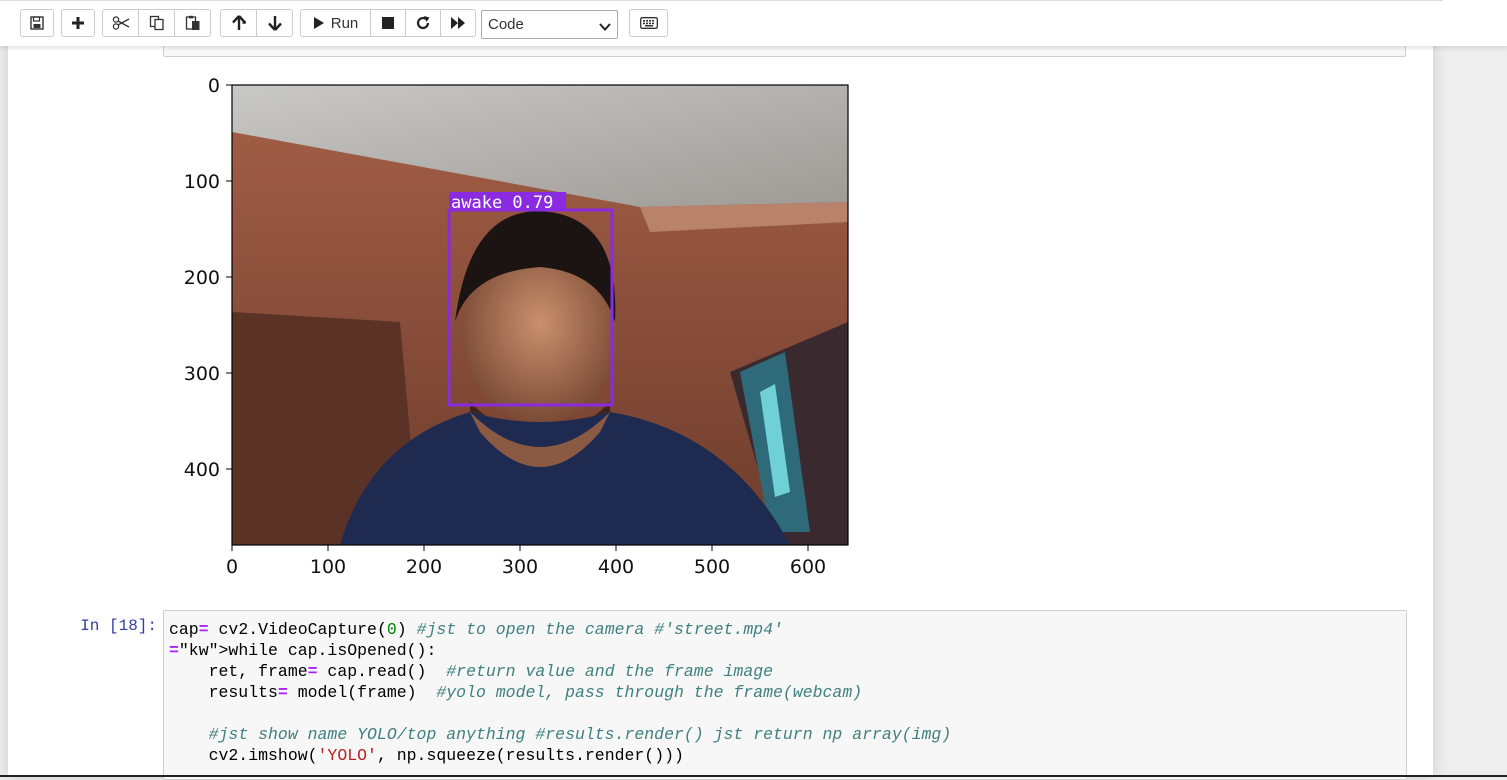 The width and height of the screenshot is (1507, 780). What do you see at coordinates (319, 23) in the screenshot?
I see `play-icon` at bounding box center [319, 23].